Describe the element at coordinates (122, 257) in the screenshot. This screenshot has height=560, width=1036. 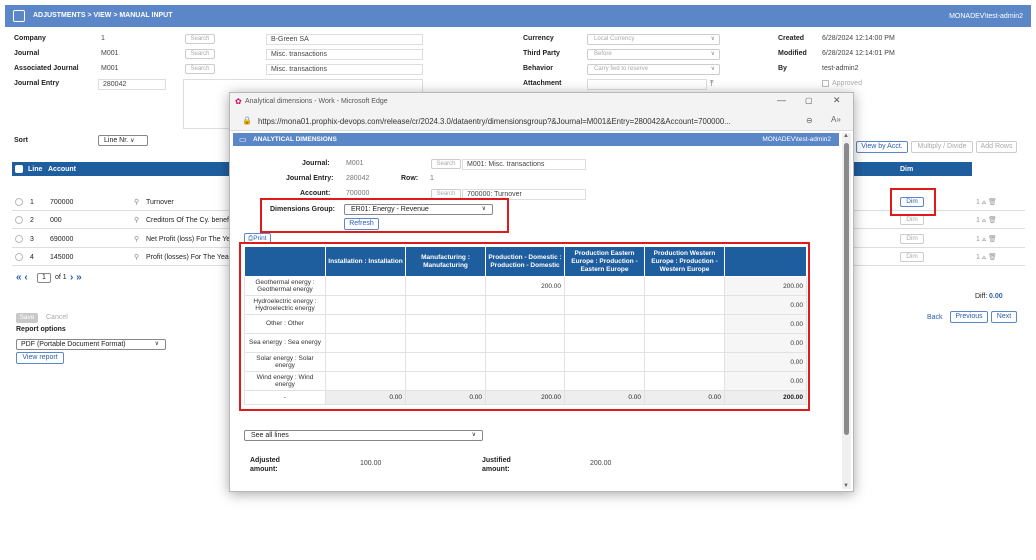
I see `table-row: 4 145000 ⚲ Profit (losses) For The Year` at that location.